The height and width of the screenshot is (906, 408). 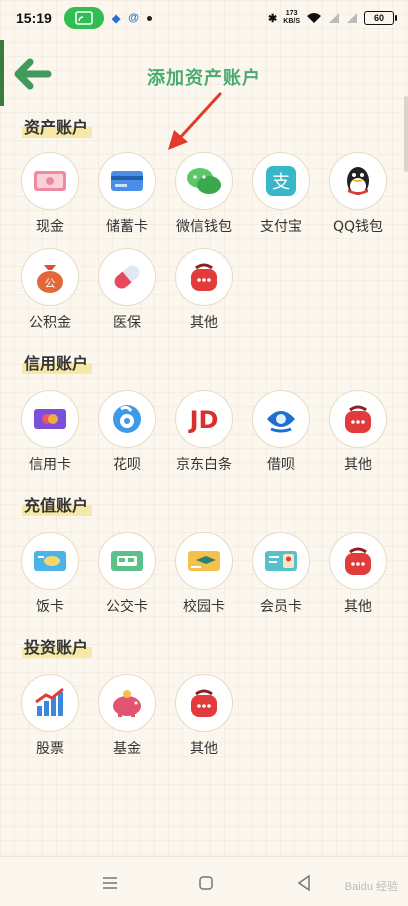 I want to click on svg-text: JD, so click(x=203, y=420).